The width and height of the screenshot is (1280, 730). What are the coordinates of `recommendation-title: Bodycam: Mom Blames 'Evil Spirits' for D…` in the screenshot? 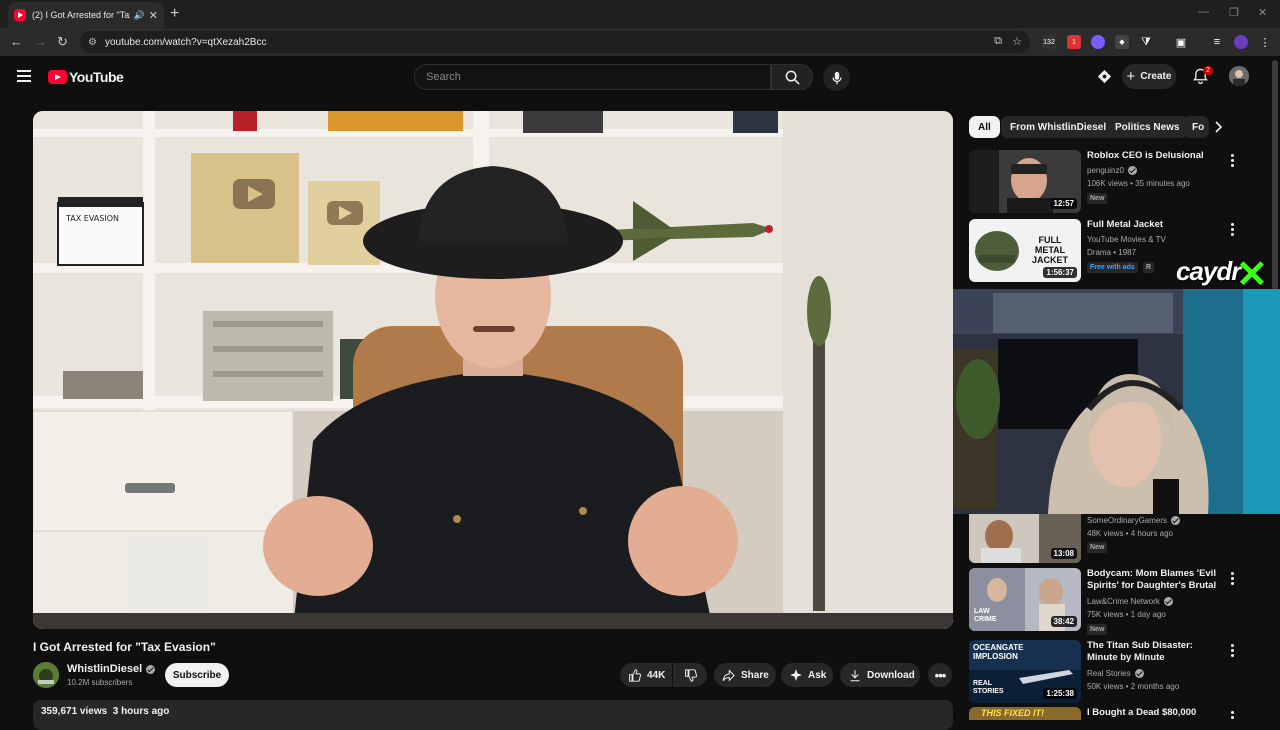 It's located at (1152, 580).